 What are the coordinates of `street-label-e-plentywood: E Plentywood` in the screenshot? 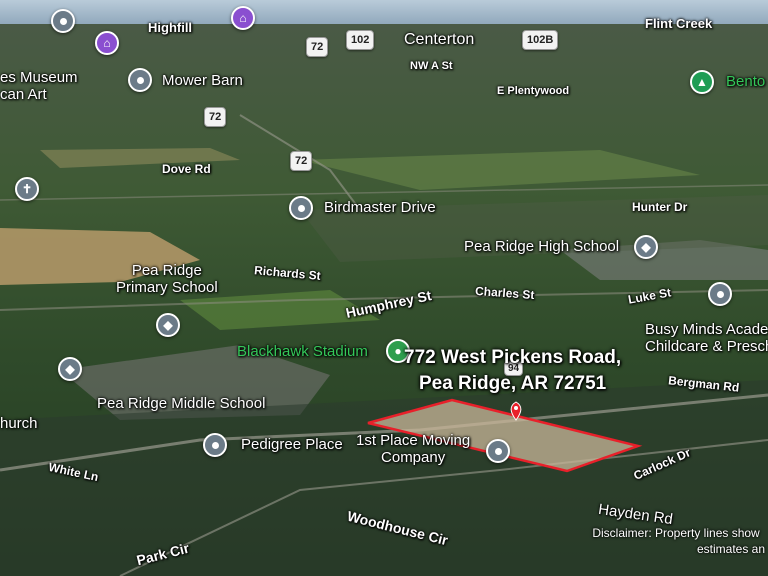 It's located at (533, 91).